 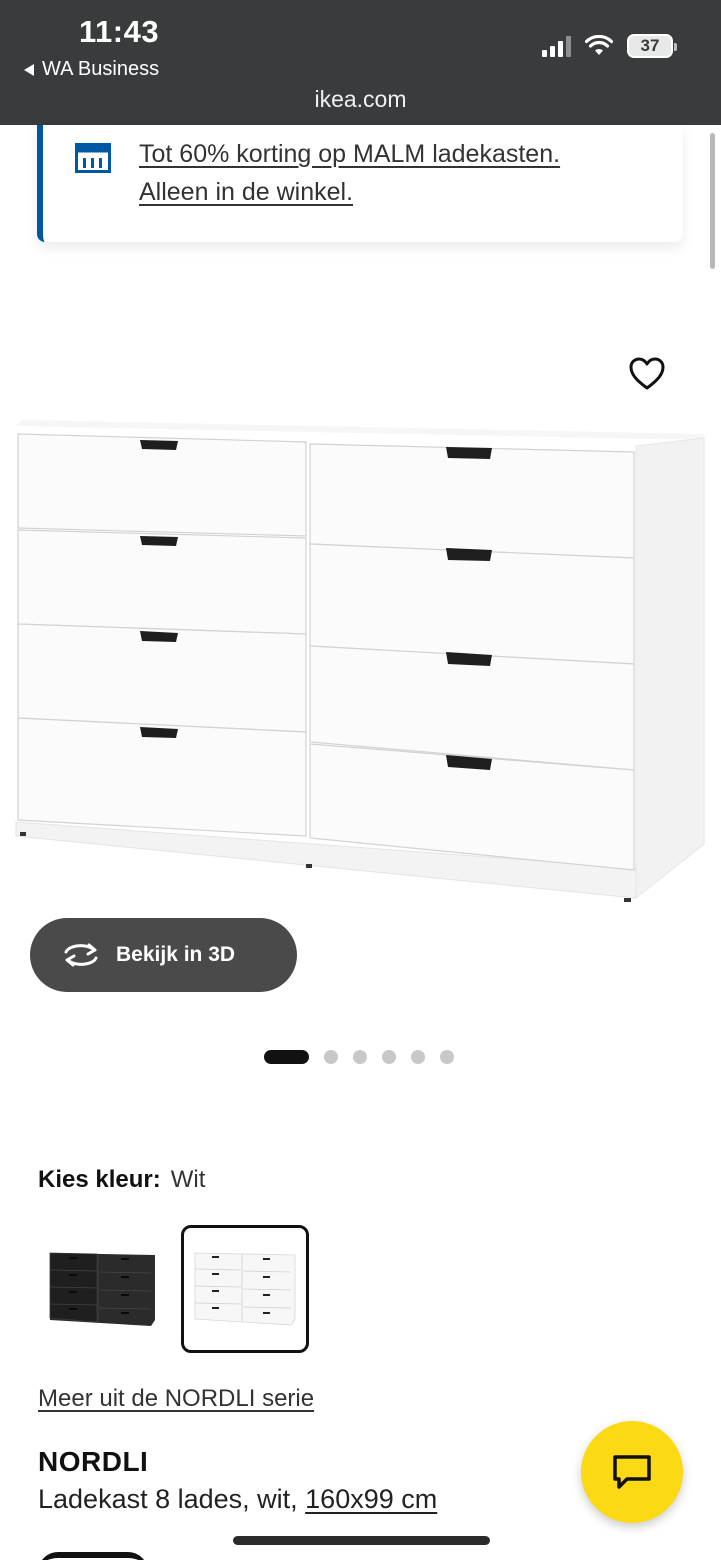 I want to click on carousel-dots, so click(x=359, y=1057).